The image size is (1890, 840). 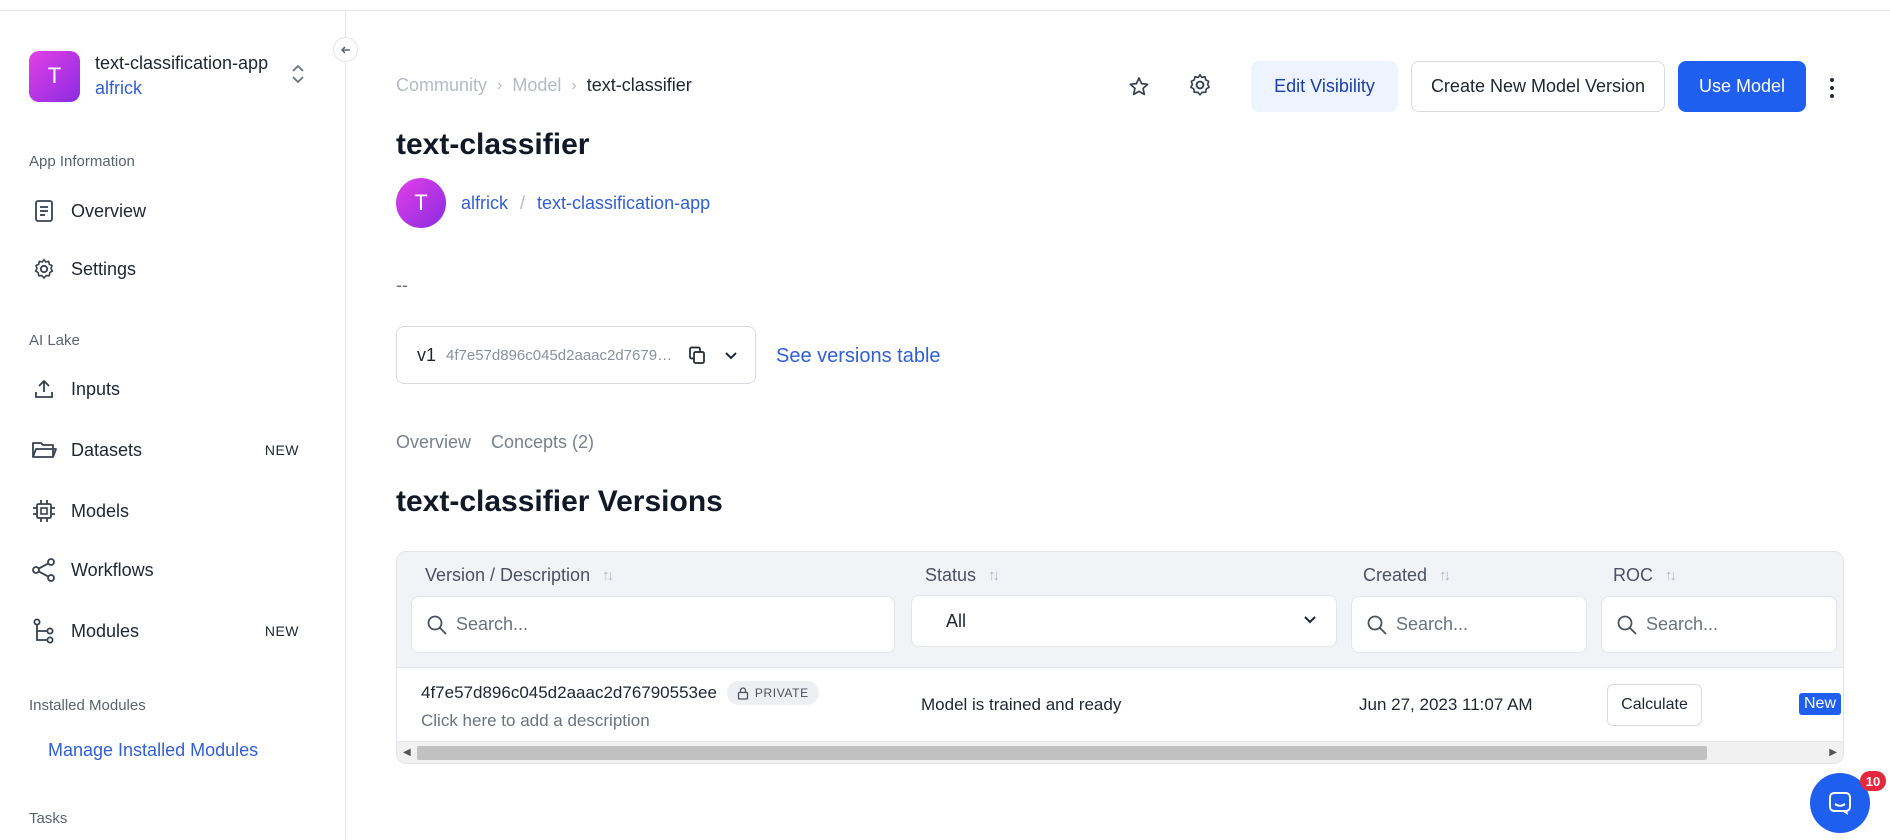 I want to click on version-tag: v1, so click(x=427, y=354).